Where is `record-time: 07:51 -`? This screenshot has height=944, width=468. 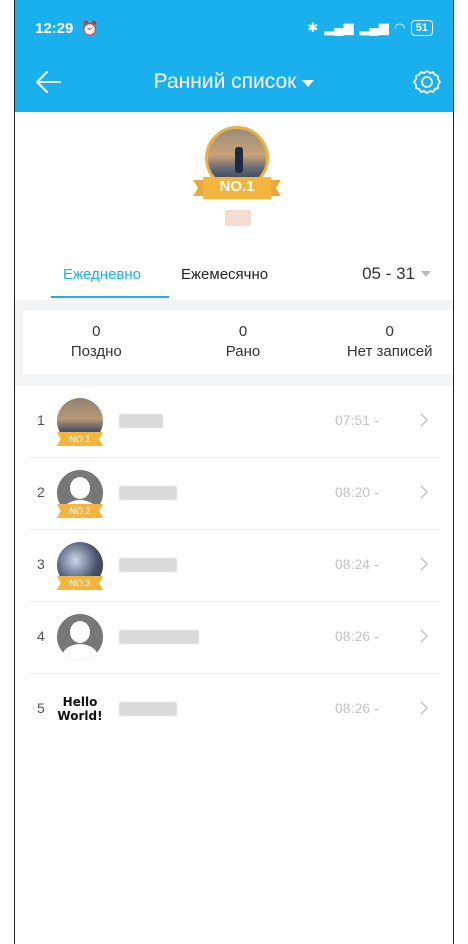 record-time: 07:51 - is located at coordinates (357, 420).